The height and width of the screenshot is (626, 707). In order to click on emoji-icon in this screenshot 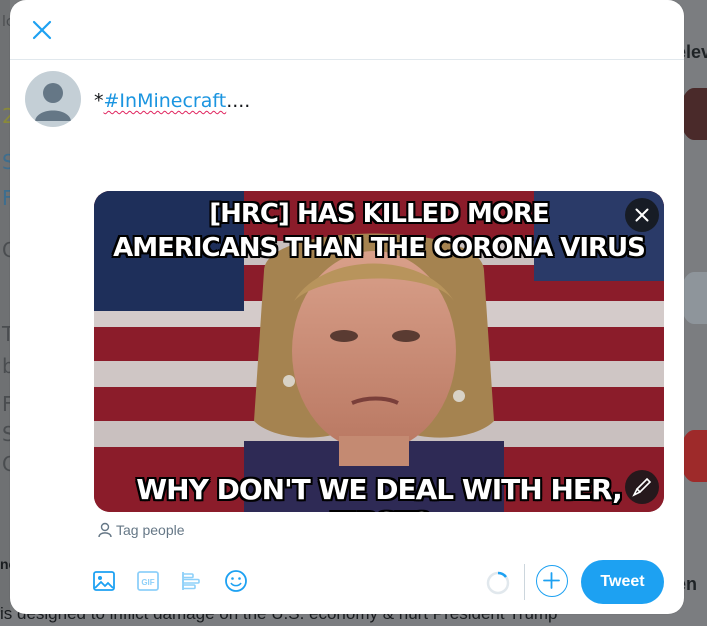, I will do `click(236, 581)`.